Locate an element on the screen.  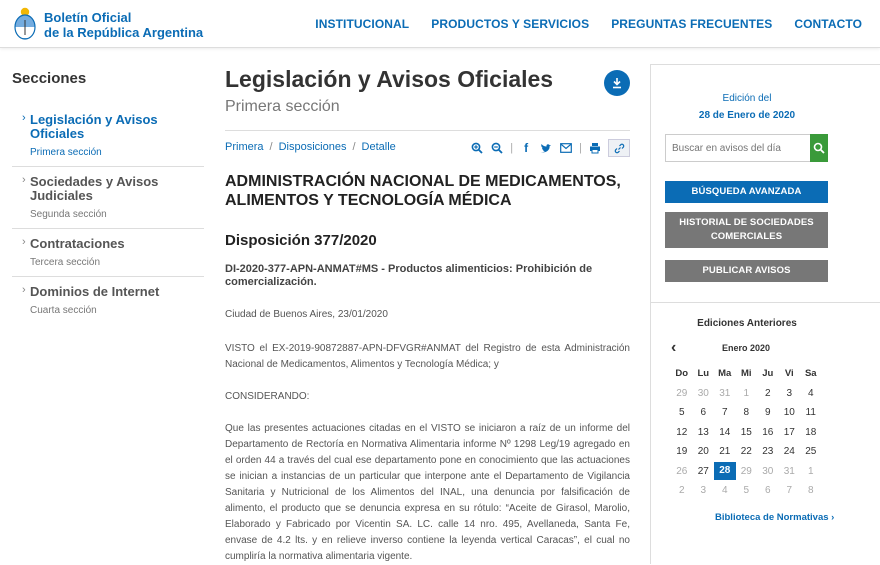
calendar-day: 4 is located at coordinates (811, 393).